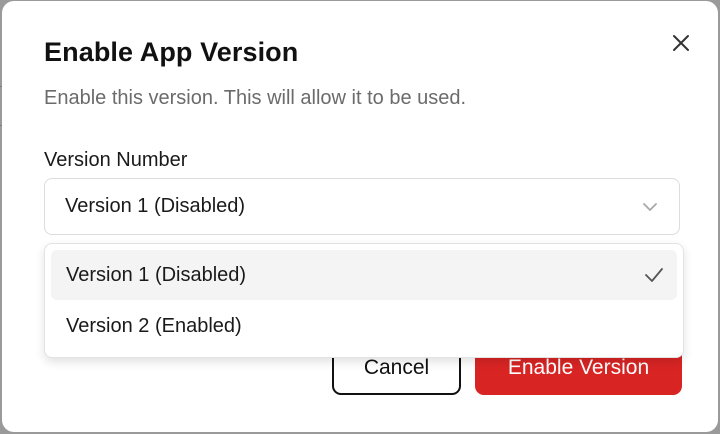 This screenshot has height=434, width=720. Describe the element at coordinates (364, 275) in the screenshot. I see `dropdown-option-version-1: Version 1 (Disabled)` at that location.